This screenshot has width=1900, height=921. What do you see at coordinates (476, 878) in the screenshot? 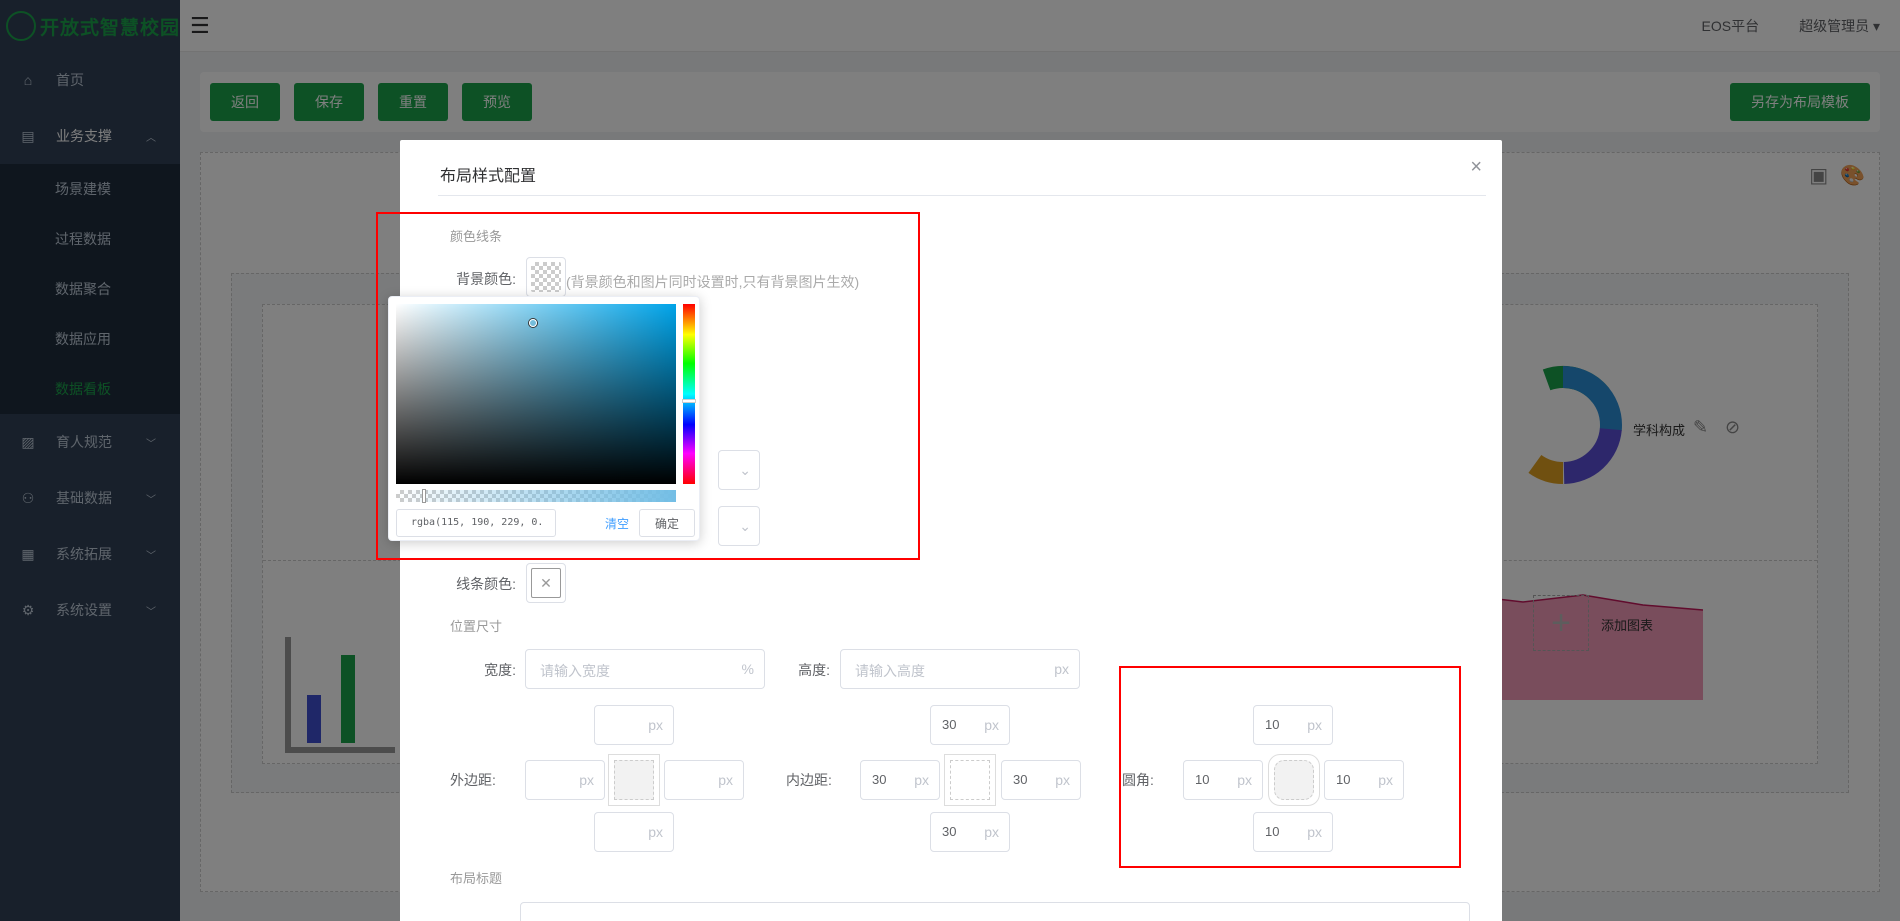
I see `title-section-title: 布局标题` at bounding box center [476, 878].